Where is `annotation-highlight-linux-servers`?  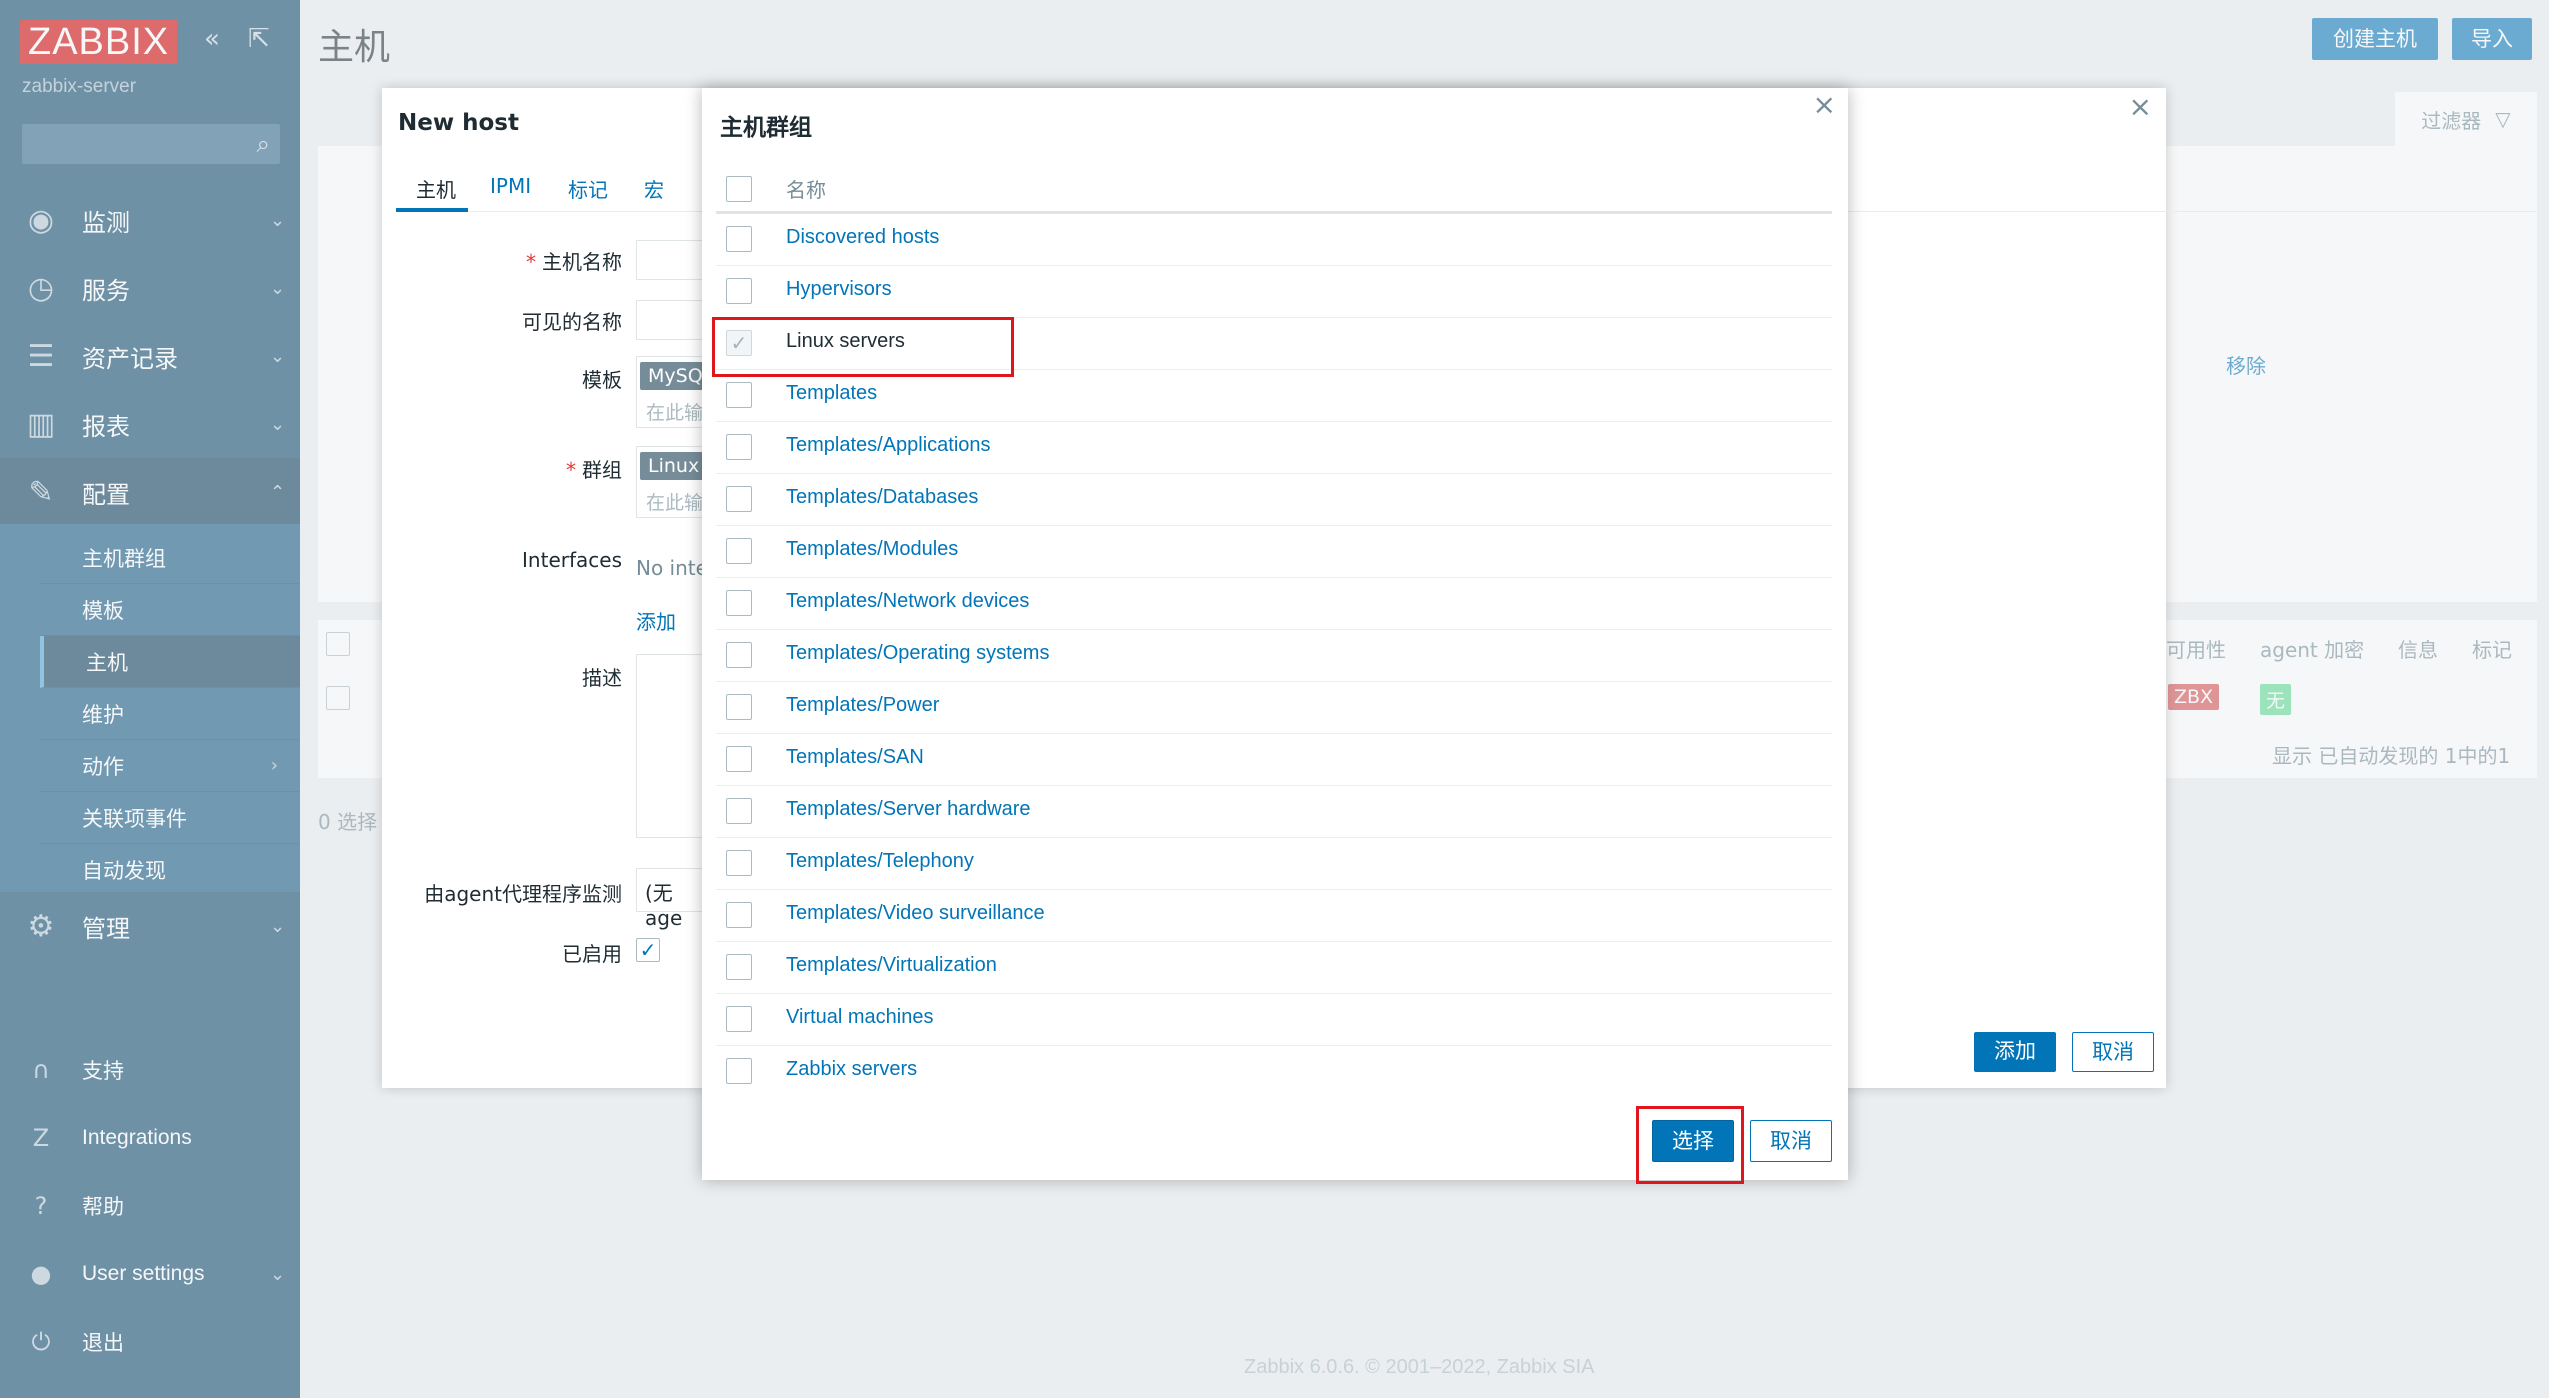 annotation-highlight-linux-servers is located at coordinates (863, 347).